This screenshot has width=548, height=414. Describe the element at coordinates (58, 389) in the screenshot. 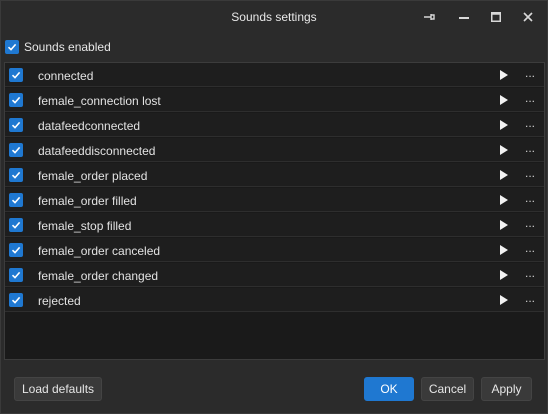

I see `load-defaults-button: Load defaults` at that location.